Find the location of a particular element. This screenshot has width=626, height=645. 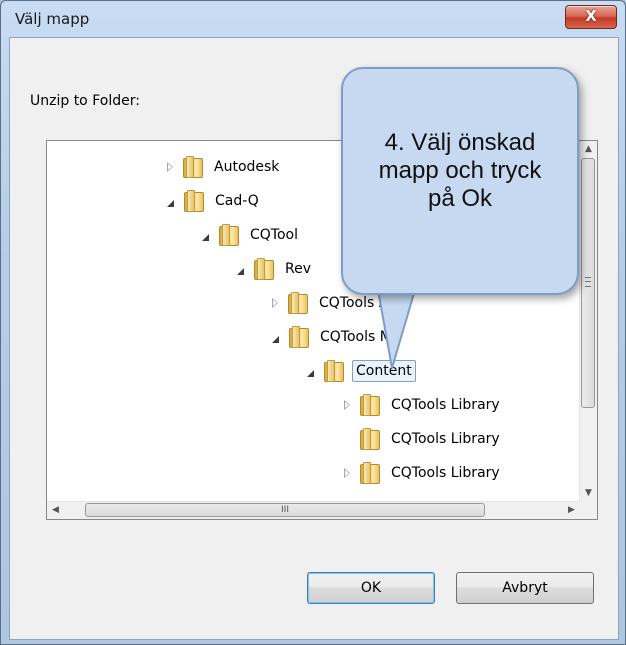

scroll-left-icon: ◀ is located at coordinates (55, 510).